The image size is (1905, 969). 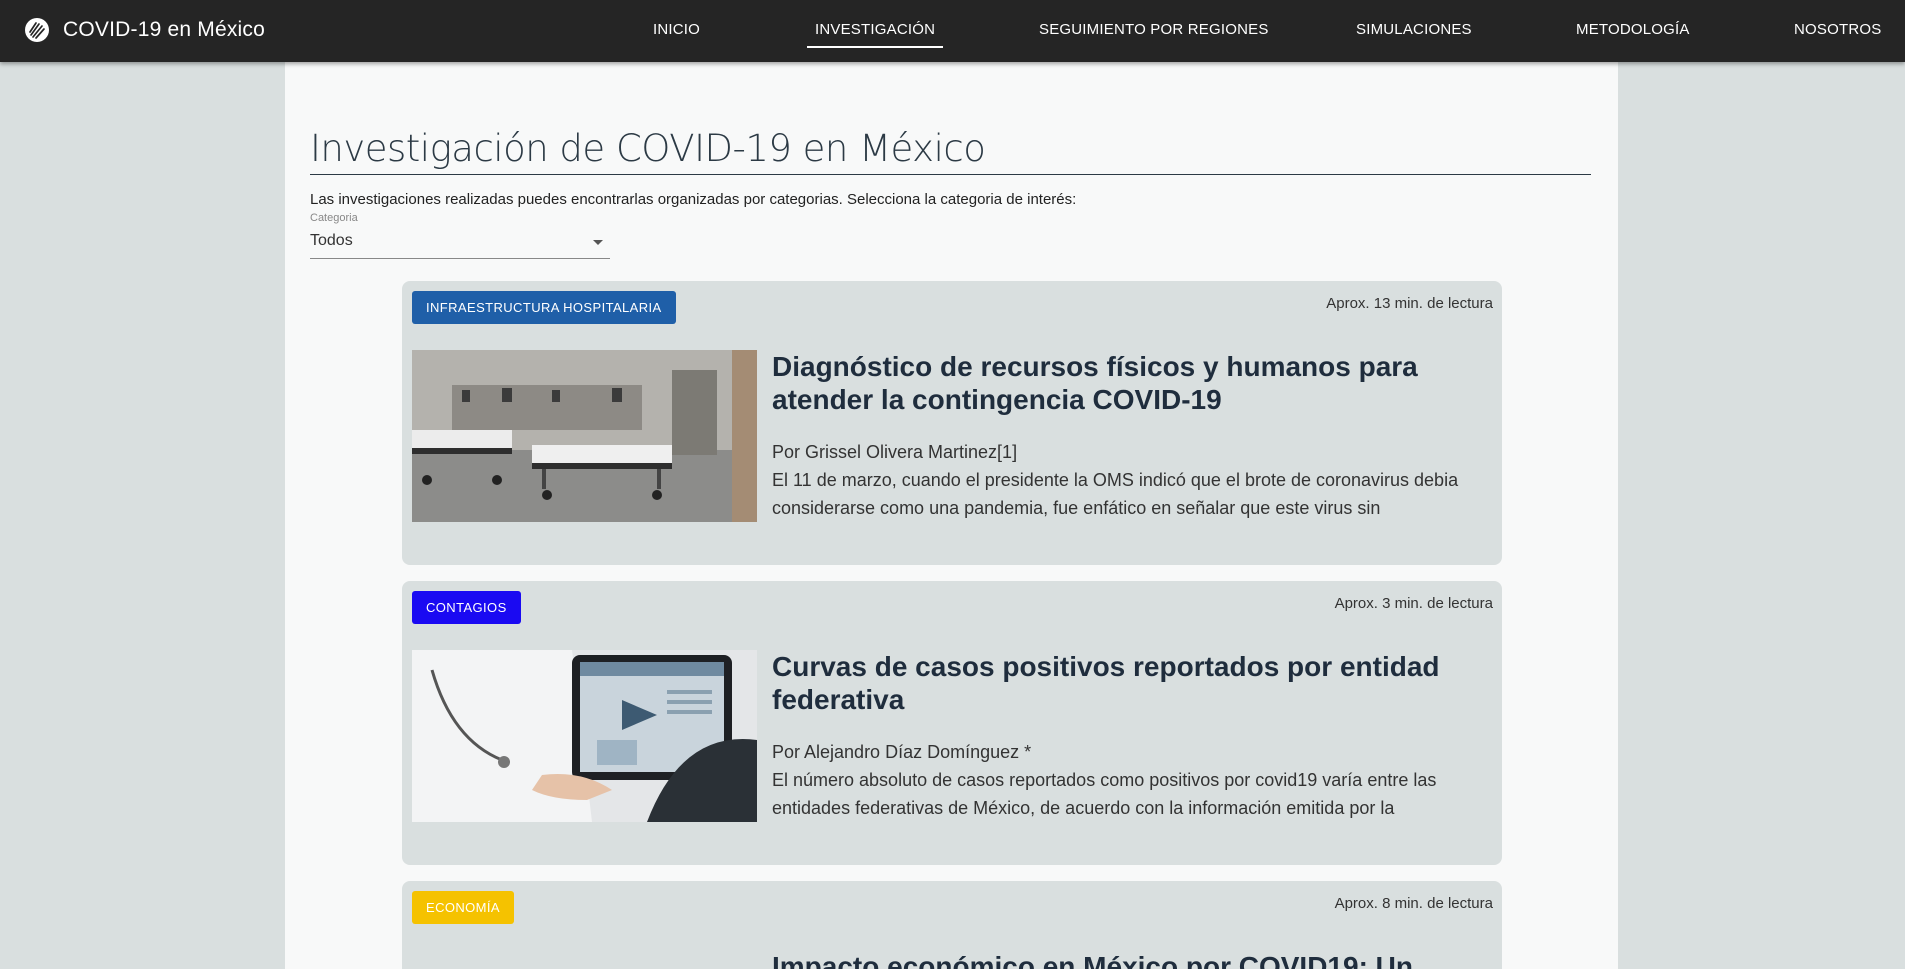 What do you see at coordinates (164, 29) in the screenshot?
I see `brand-name: COVID-19 en México` at bounding box center [164, 29].